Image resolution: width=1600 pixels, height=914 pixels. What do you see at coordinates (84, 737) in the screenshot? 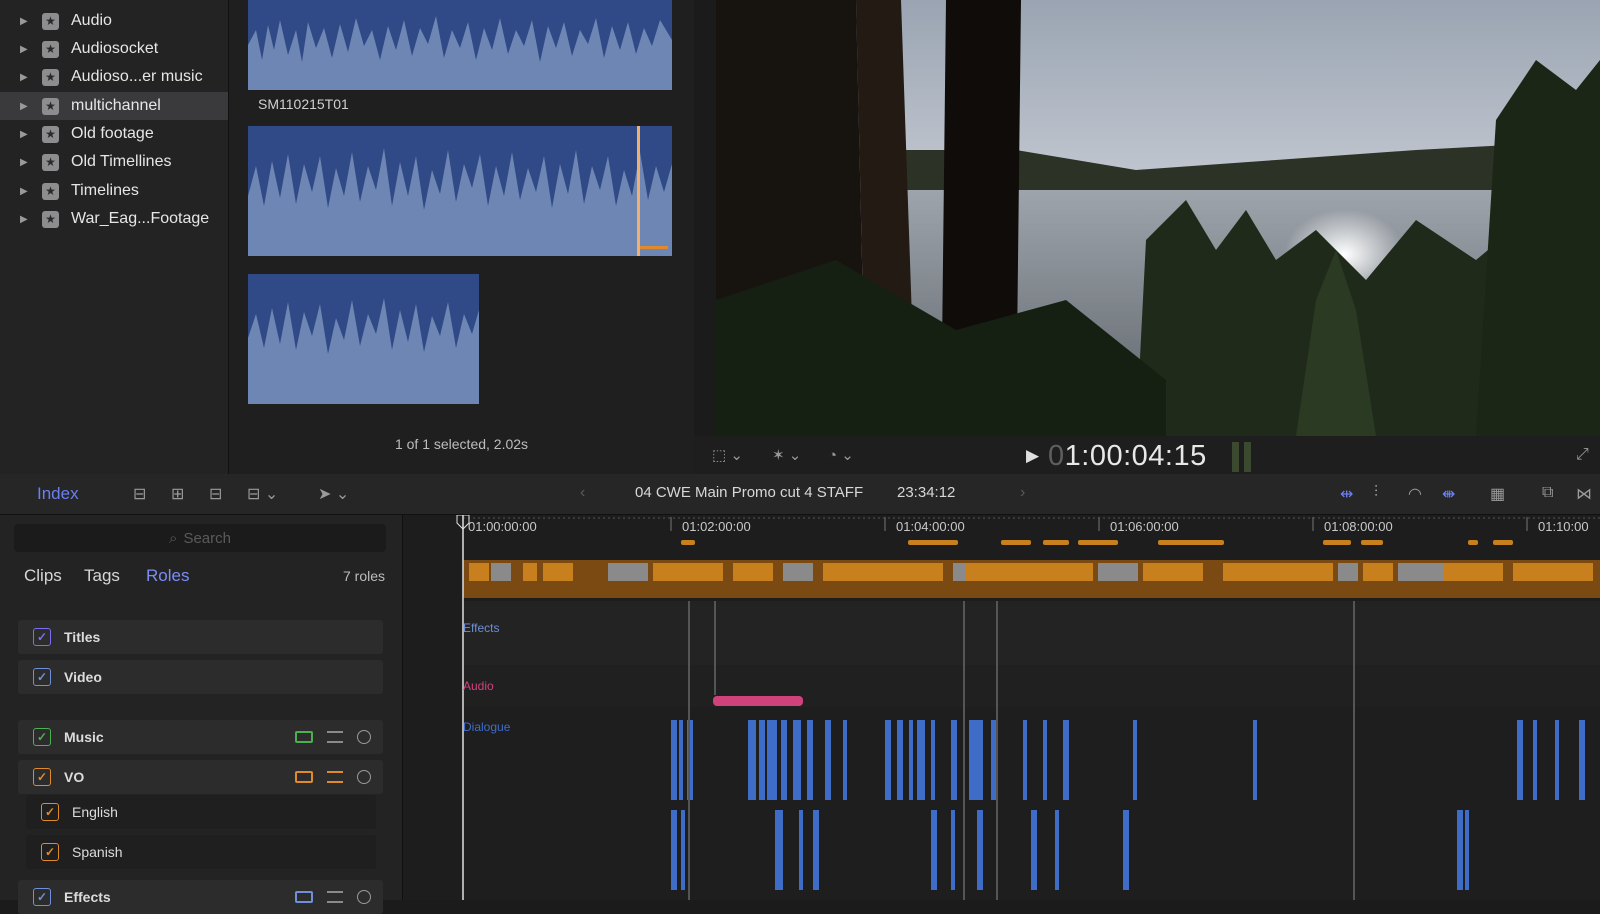
I see `role-label: Music` at bounding box center [84, 737].